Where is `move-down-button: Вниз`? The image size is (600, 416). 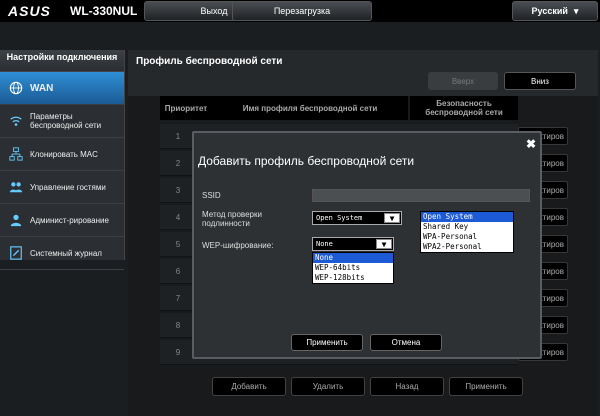 move-down-button: Вниз is located at coordinates (540, 81).